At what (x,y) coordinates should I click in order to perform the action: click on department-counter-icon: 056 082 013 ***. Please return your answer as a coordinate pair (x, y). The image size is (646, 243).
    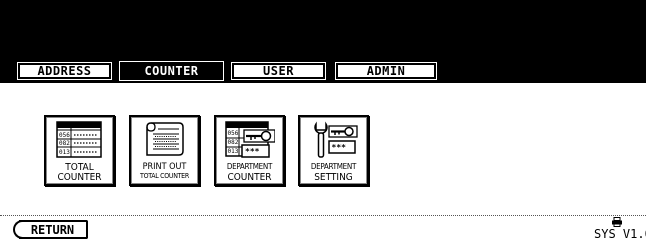
    Looking at the image, I should click on (250, 139).